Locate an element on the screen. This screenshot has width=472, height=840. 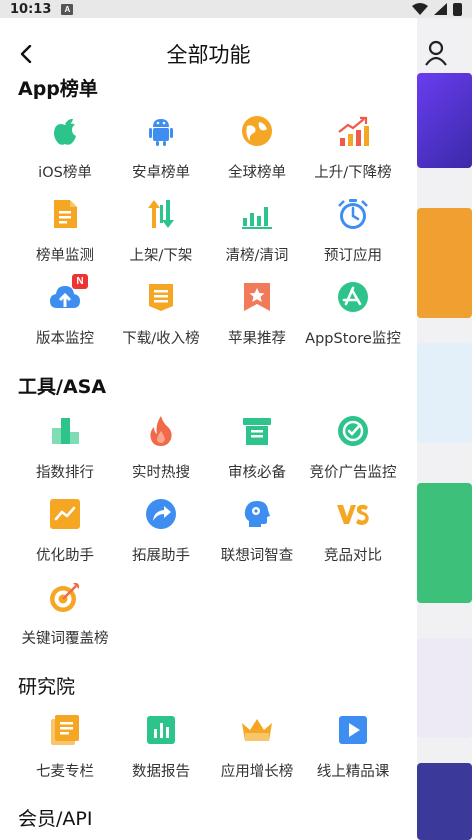
feature-global-rankings: 全球榜单 is located at coordinates (257, 147).